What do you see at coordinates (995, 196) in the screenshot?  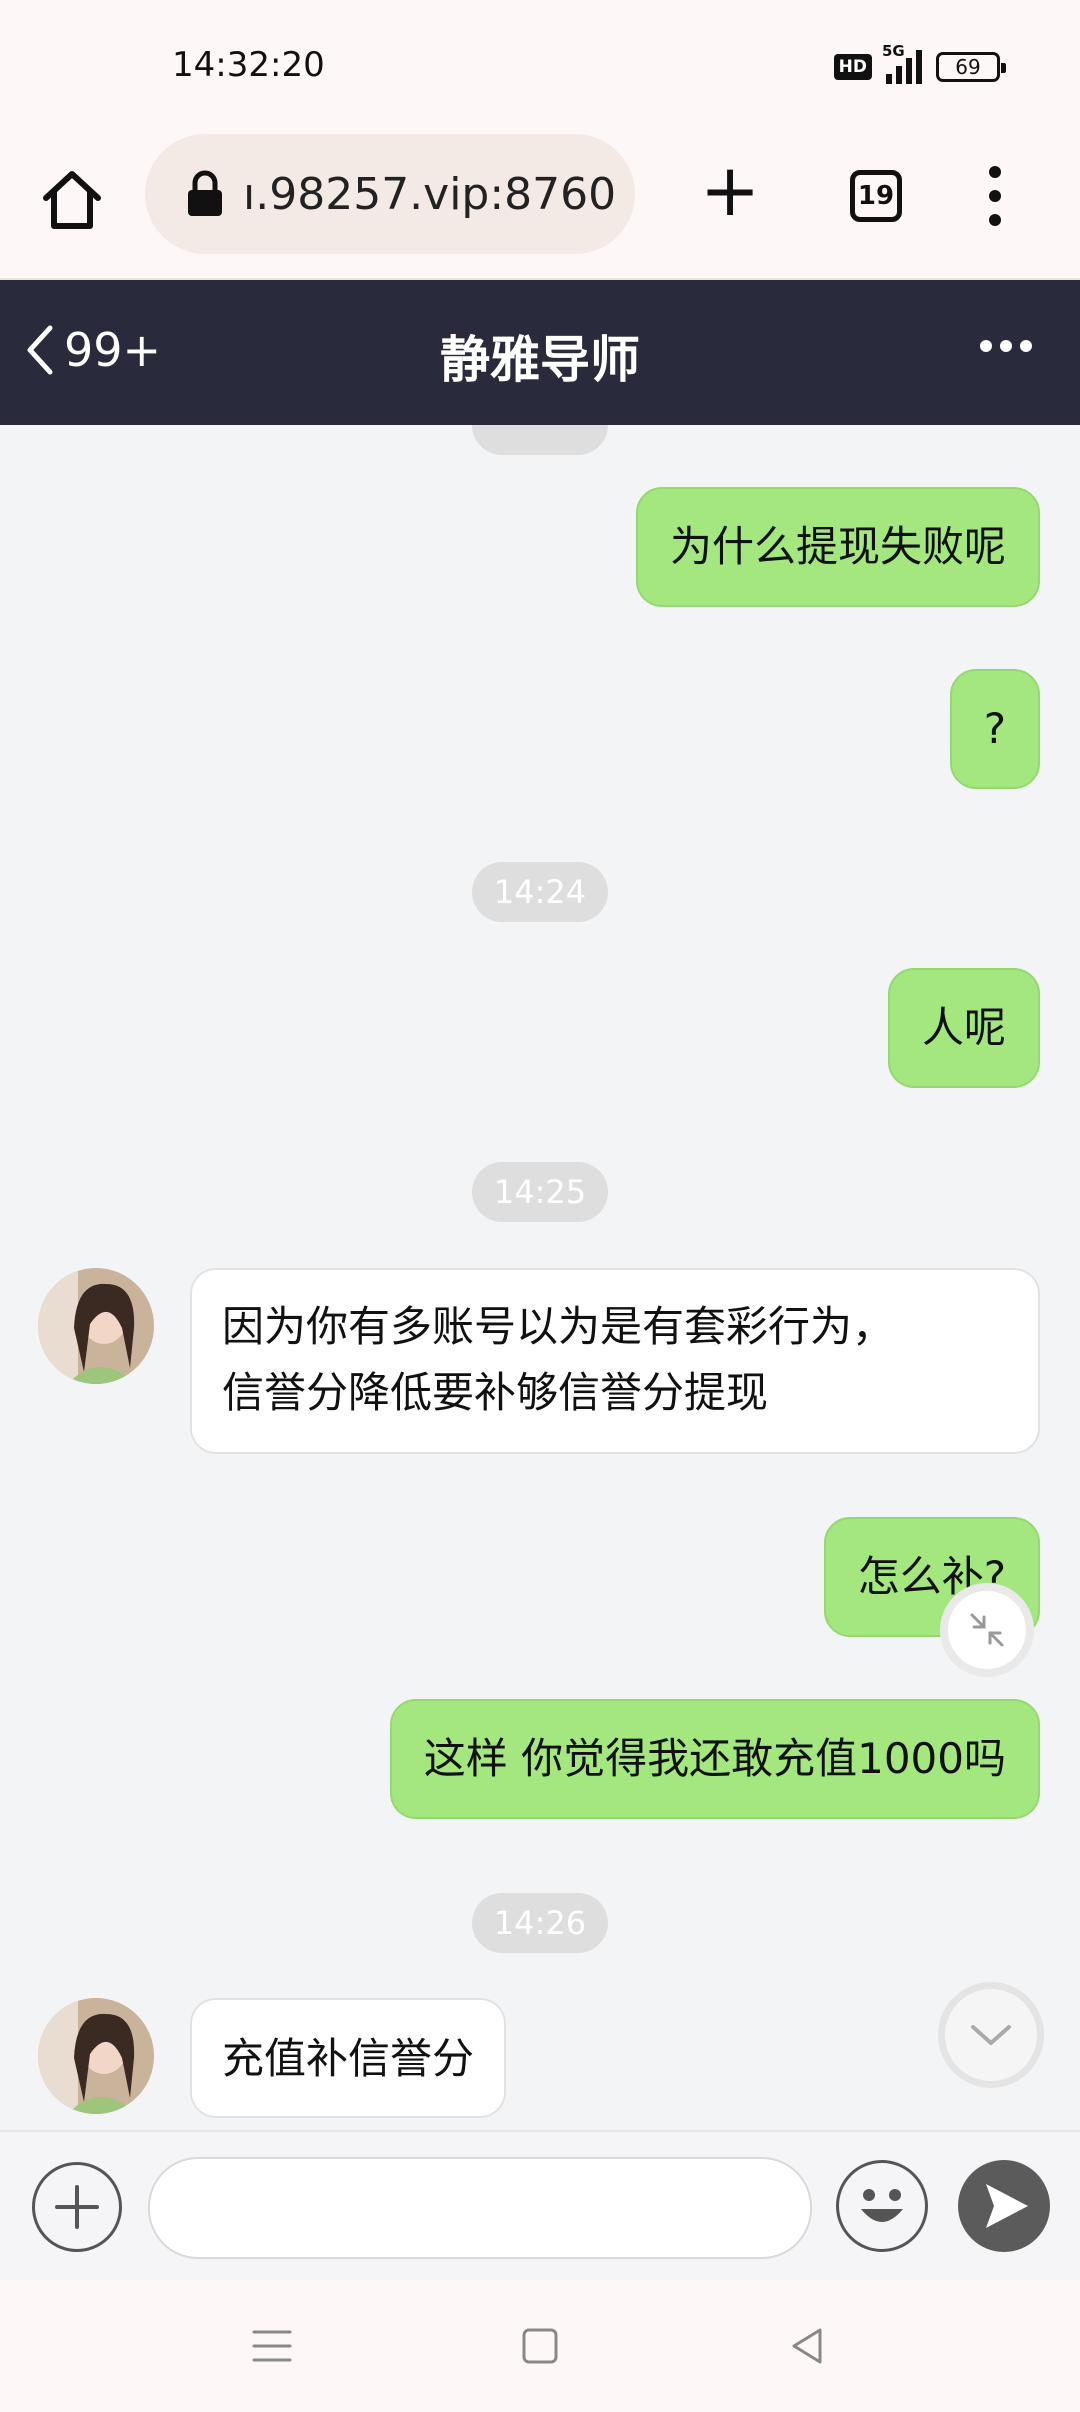 I see `browser-menu-icon` at bounding box center [995, 196].